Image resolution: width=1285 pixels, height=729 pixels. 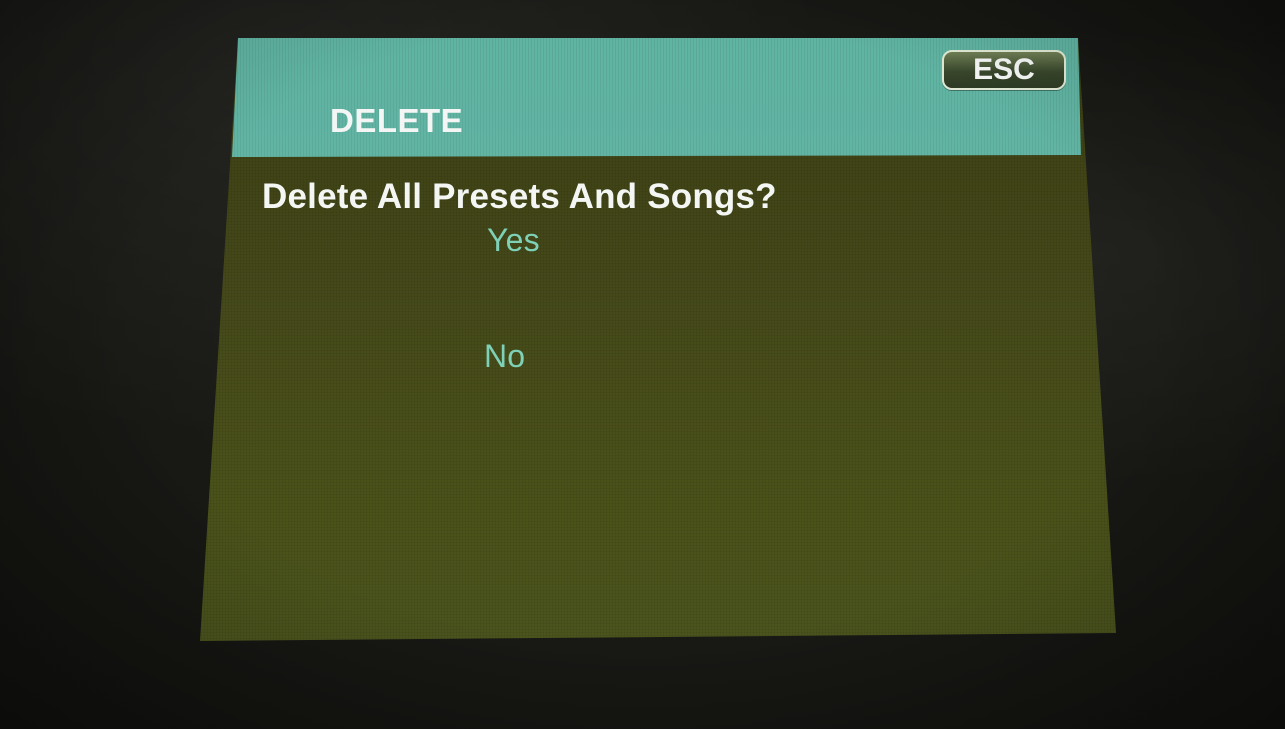 What do you see at coordinates (1004, 70) in the screenshot?
I see `esc-button: ESC` at bounding box center [1004, 70].